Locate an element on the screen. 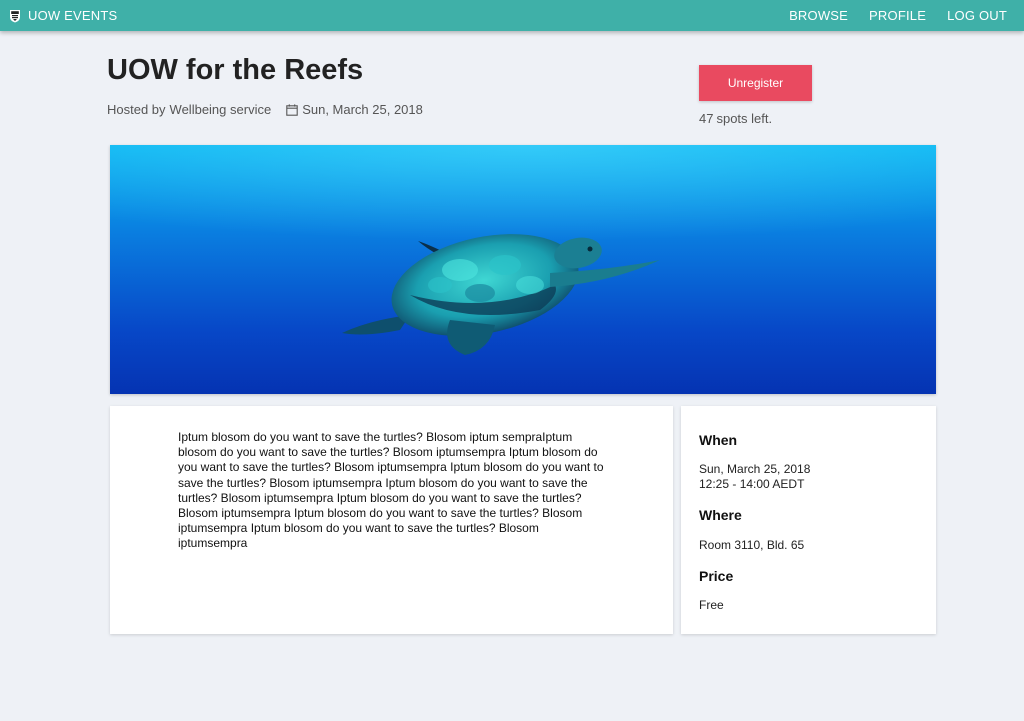 Image resolution: width=1024 pixels, height=721 pixels. event-date: Sun, March 25, 2018 is located at coordinates (362, 109).